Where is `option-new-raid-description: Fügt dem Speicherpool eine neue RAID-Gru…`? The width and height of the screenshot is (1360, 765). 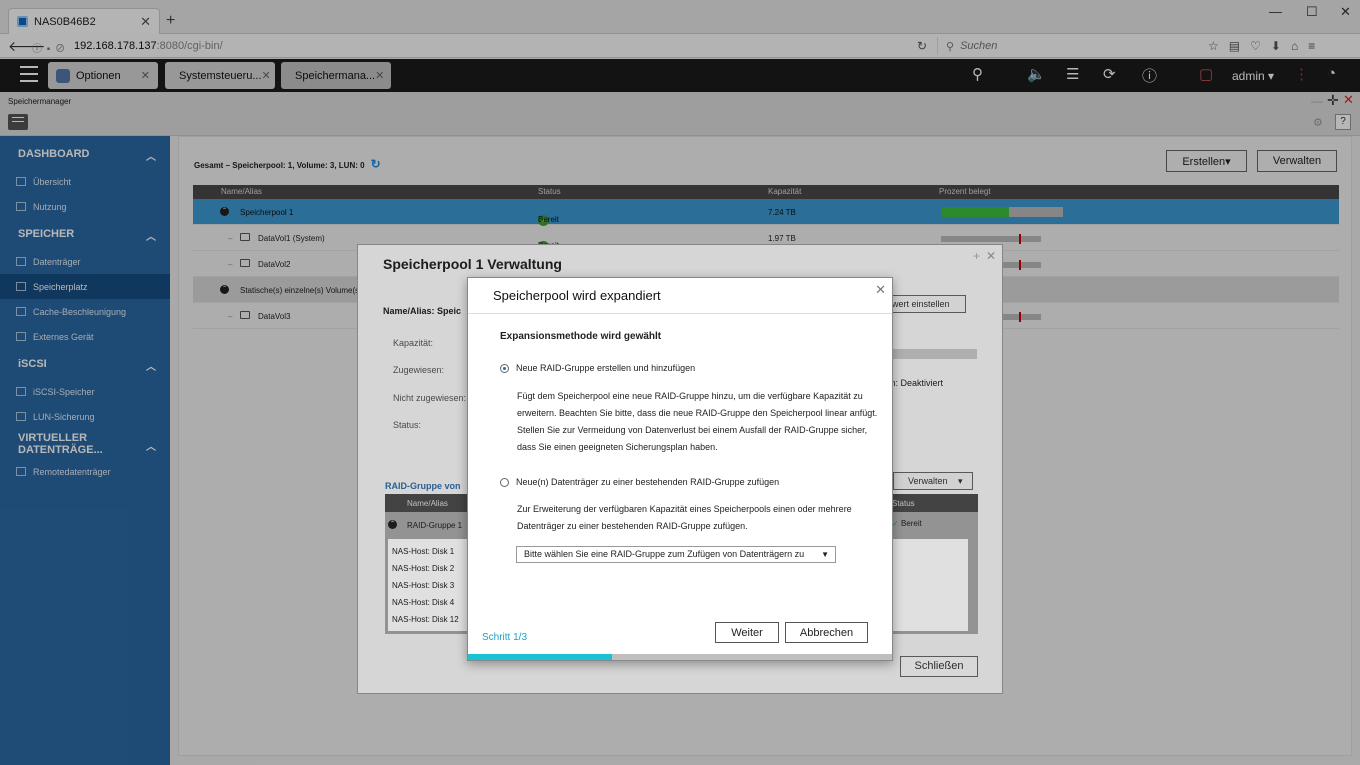 option-new-raid-description: Fügt dem Speicherpool eine neue RAID-Gru… is located at coordinates (697, 422).